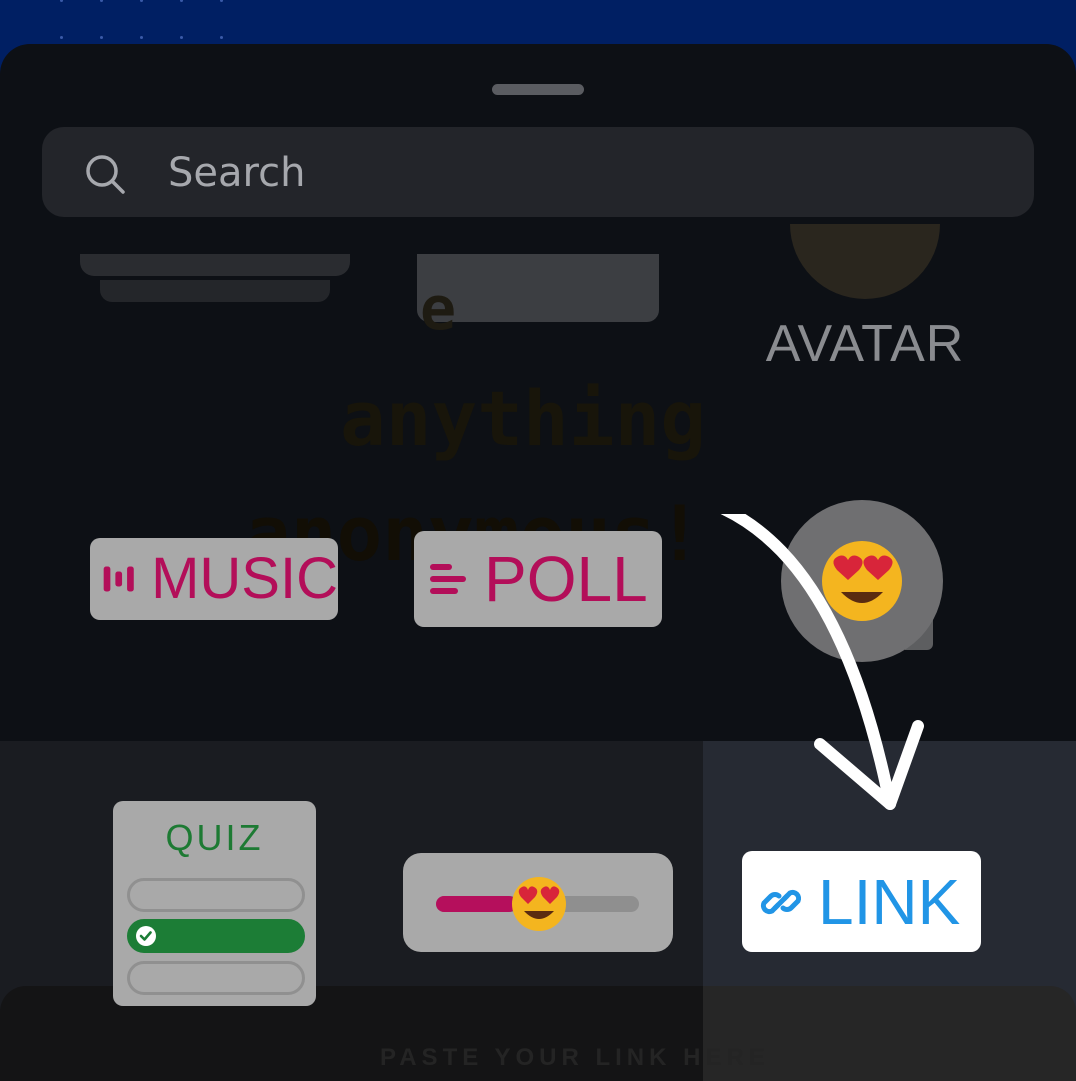 The width and height of the screenshot is (1076, 1081). Describe the element at coordinates (244, 578) in the screenshot. I see `music-sticker-label: MUSIC` at that location.